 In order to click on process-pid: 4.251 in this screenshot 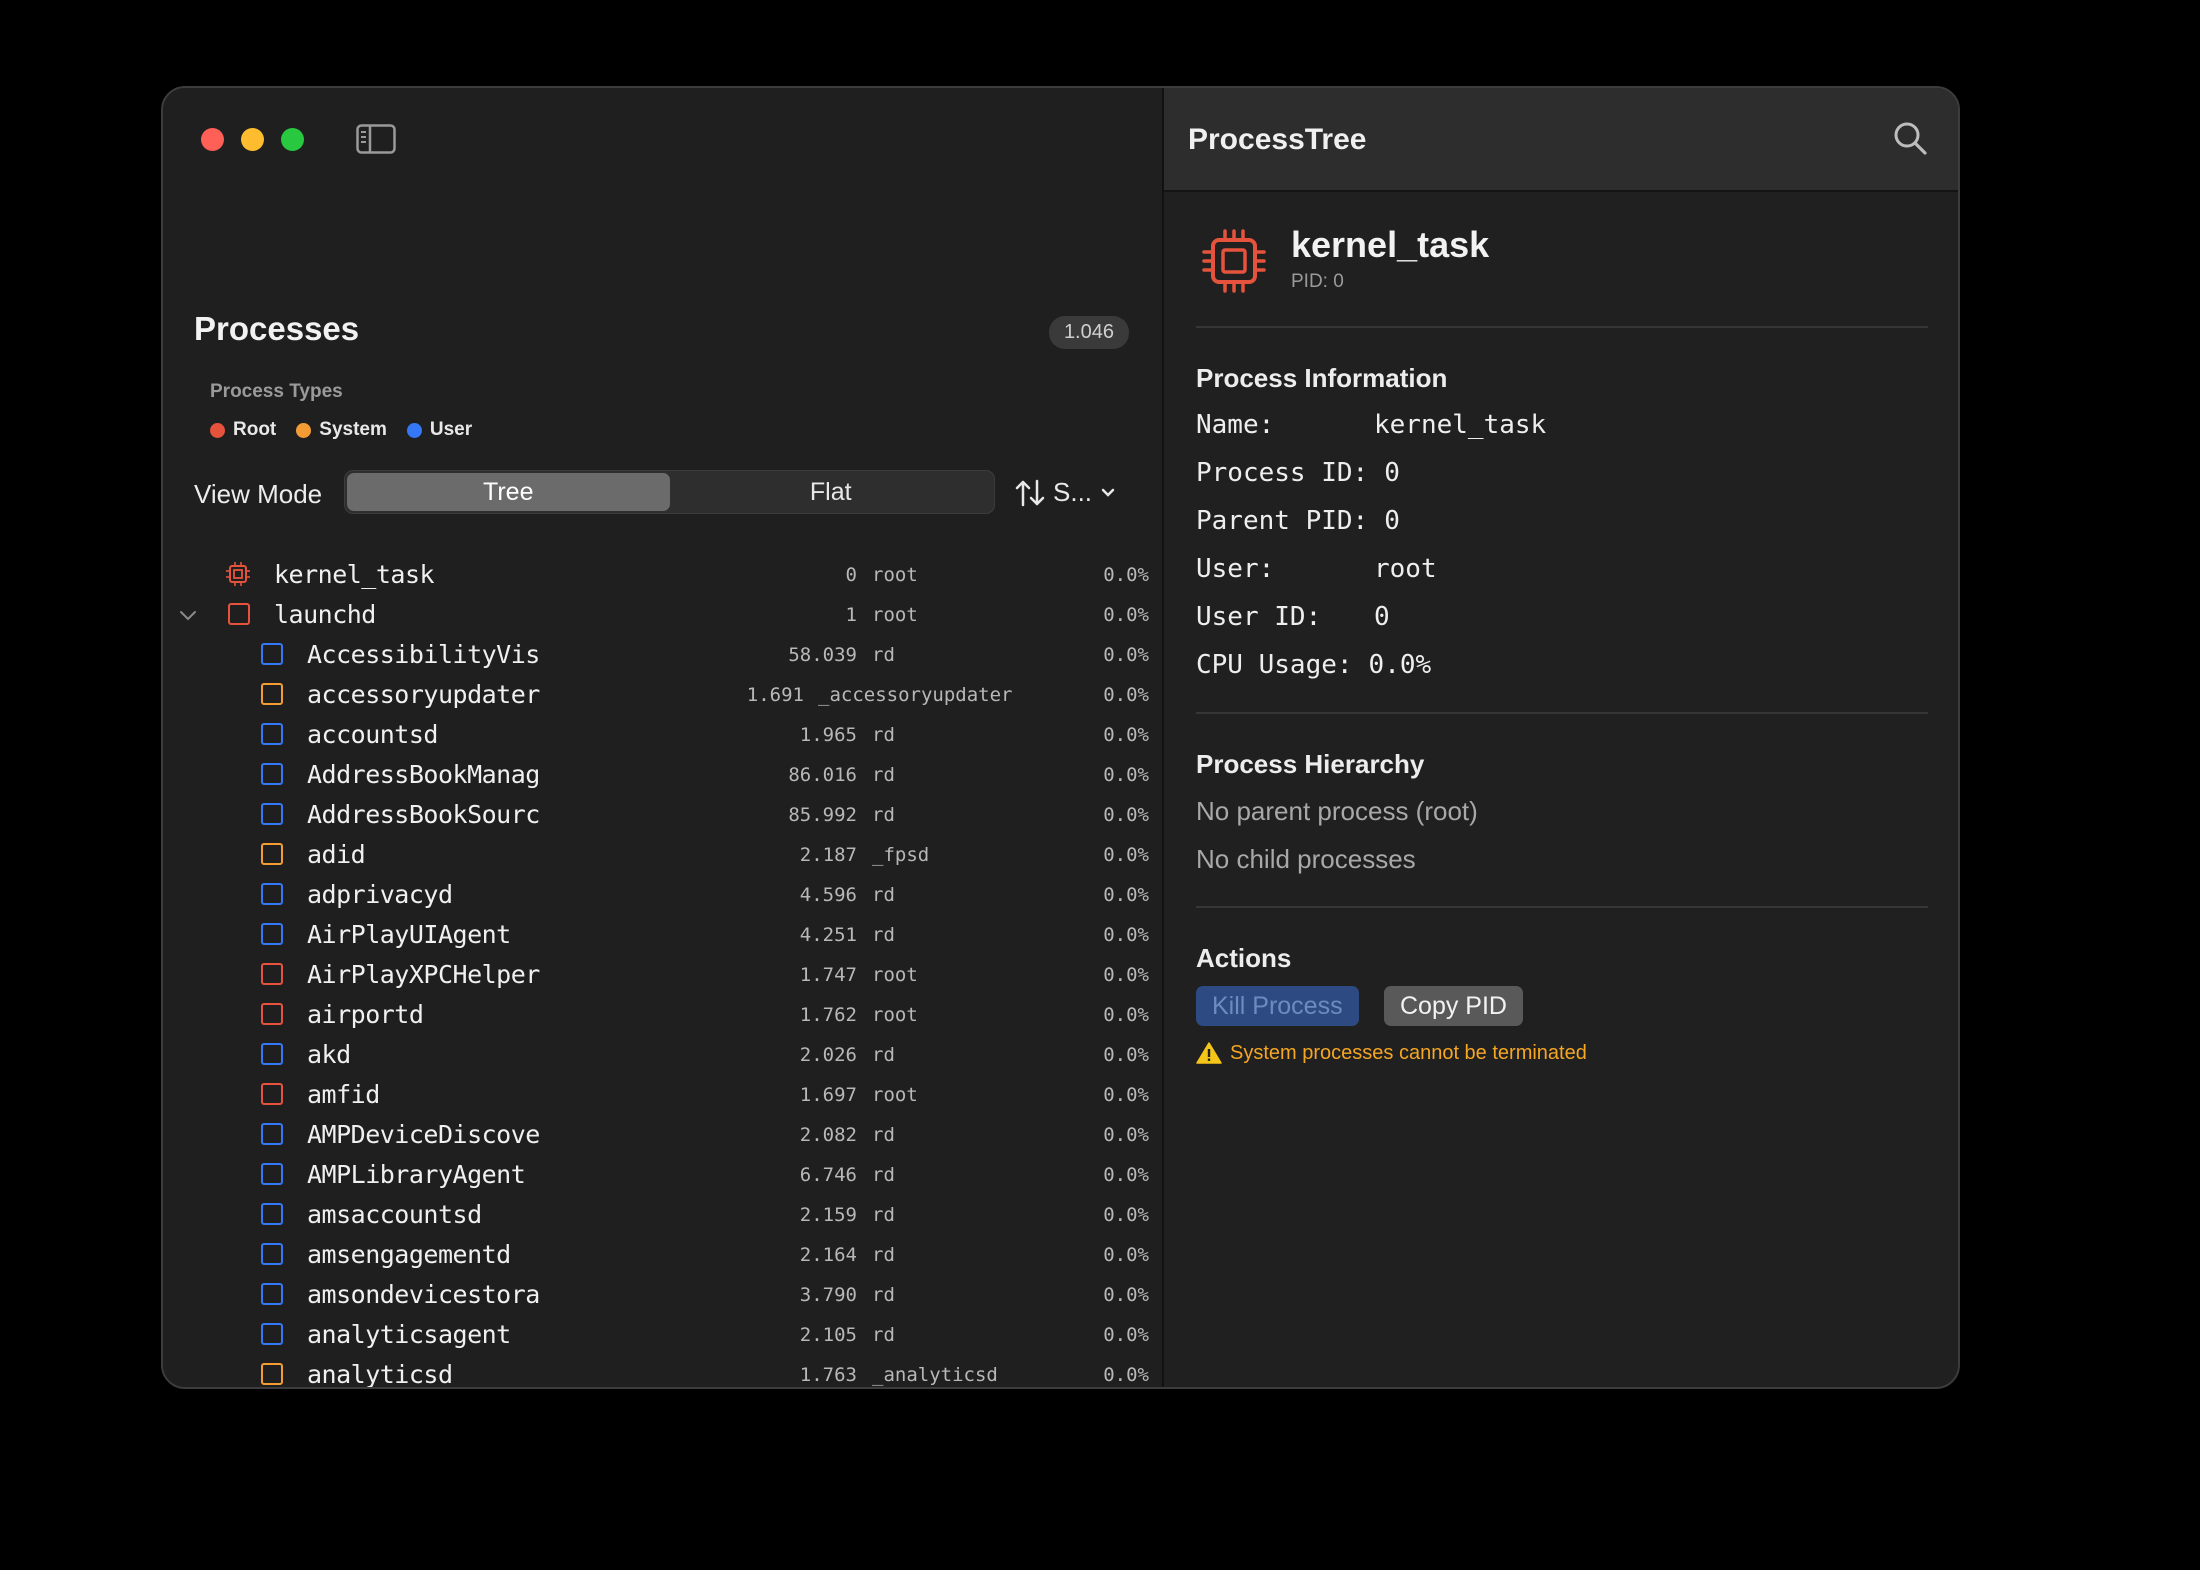, I will do `click(828, 935)`.